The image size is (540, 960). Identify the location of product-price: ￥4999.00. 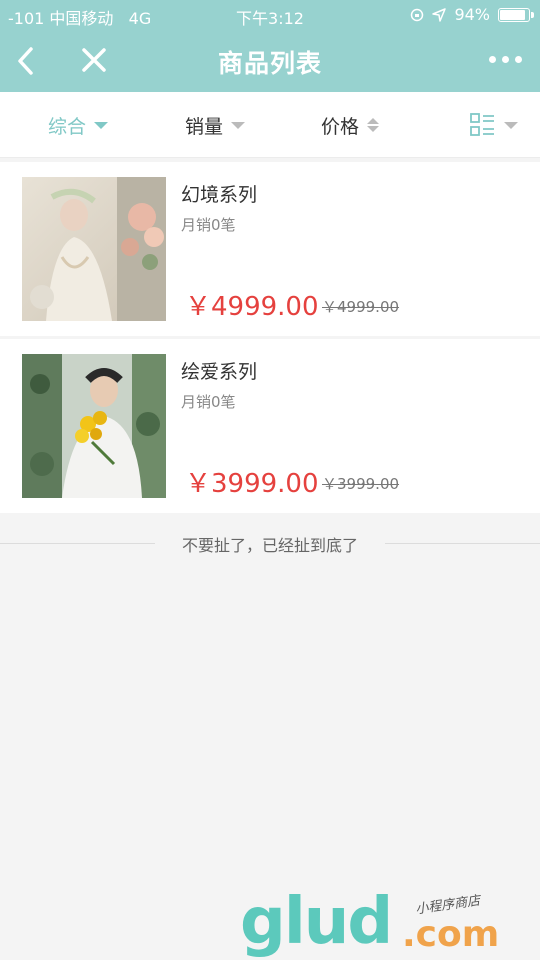
(252, 307).